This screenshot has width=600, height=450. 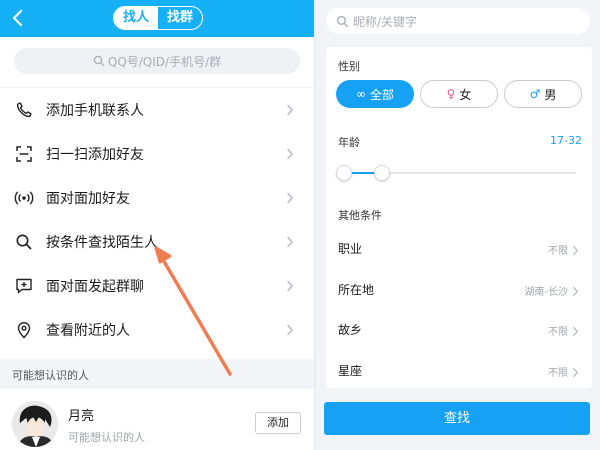 I want to click on suggestions-header: 可能想认识的人, so click(x=157, y=374).